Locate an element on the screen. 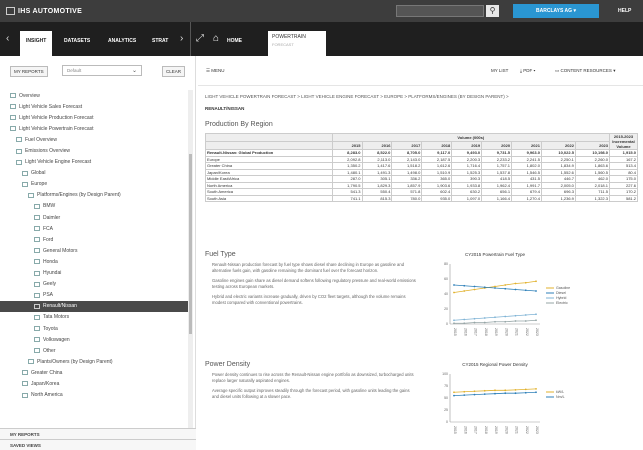 This screenshot has width=643, height=450. x-tick-label: 2023 is located at coordinates (537, 430).